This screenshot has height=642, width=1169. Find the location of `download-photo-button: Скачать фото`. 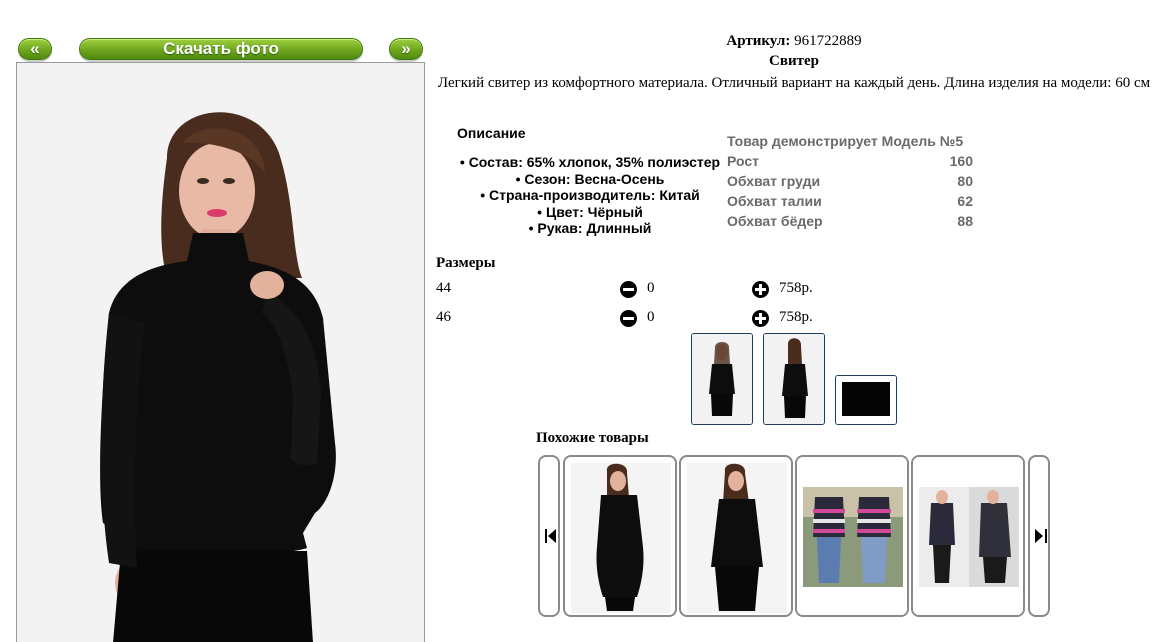

download-photo-button: Скачать фото is located at coordinates (221, 49).